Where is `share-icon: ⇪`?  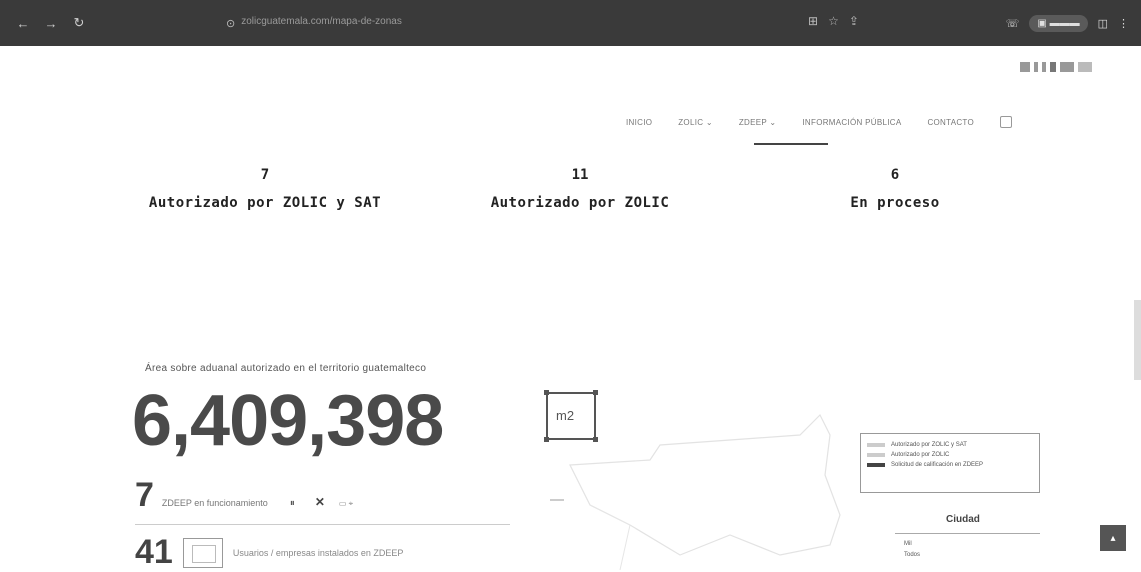 share-icon: ⇪ is located at coordinates (854, 21).